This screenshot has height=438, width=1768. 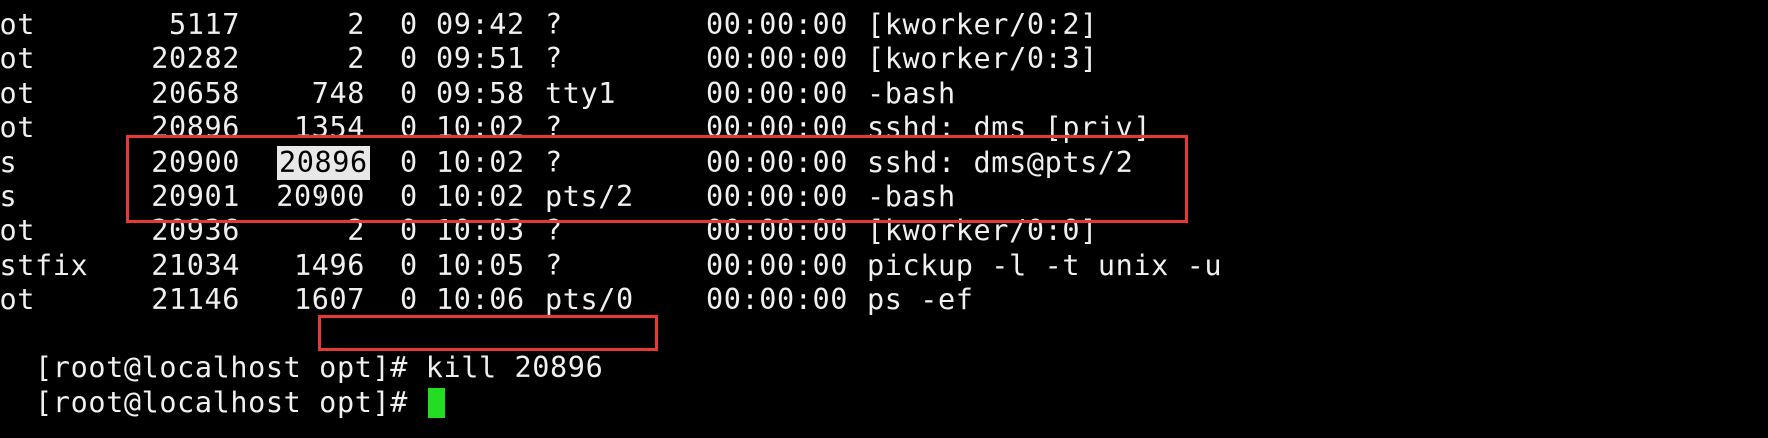 What do you see at coordinates (982, 24) in the screenshot?
I see `process-cmd: [kworker/0:2]` at bounding box center [982, 24].